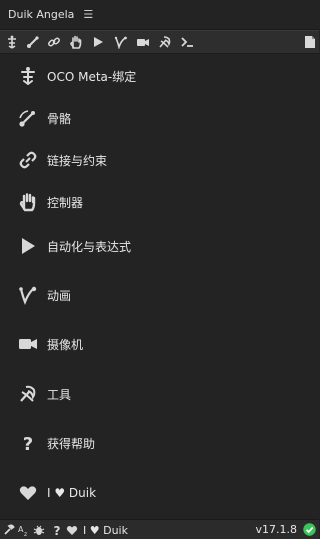  What do you see at coordinates (65, 202) in the screenshot?
I see `menu-item-label: 控制器` at bounding box center [65, 202].